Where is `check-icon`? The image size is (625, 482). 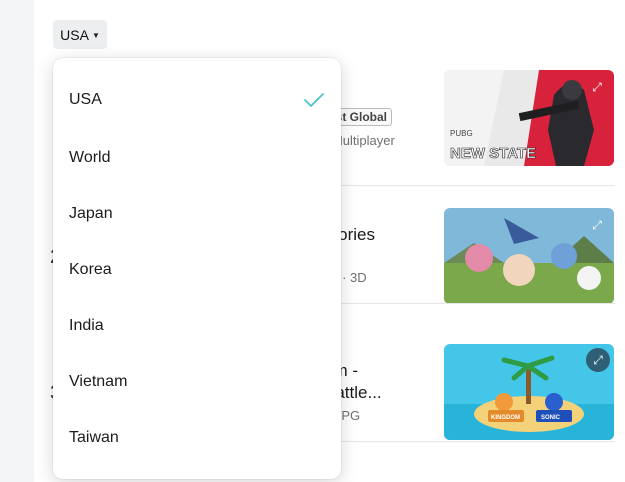
check-icon is located at coordinates (314, 100).